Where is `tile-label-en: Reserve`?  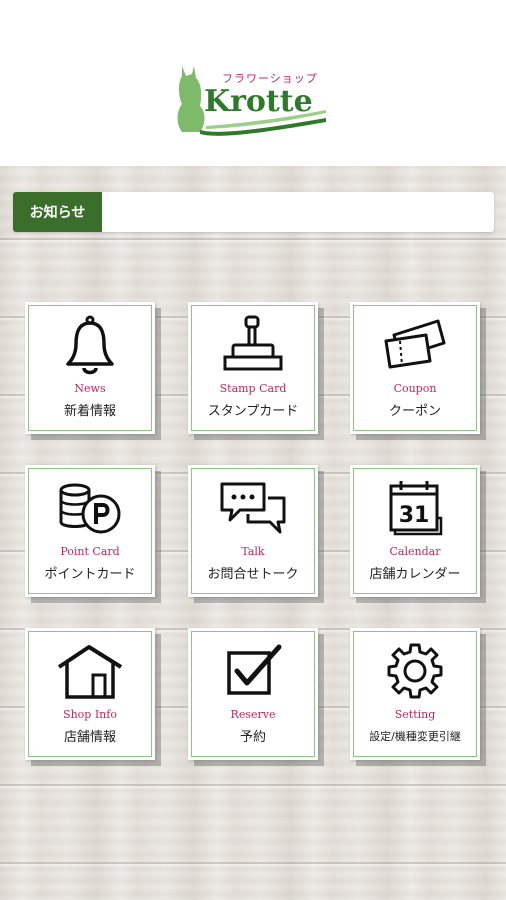 tile-label-en: Reserve is located at coordinates (253, 714).